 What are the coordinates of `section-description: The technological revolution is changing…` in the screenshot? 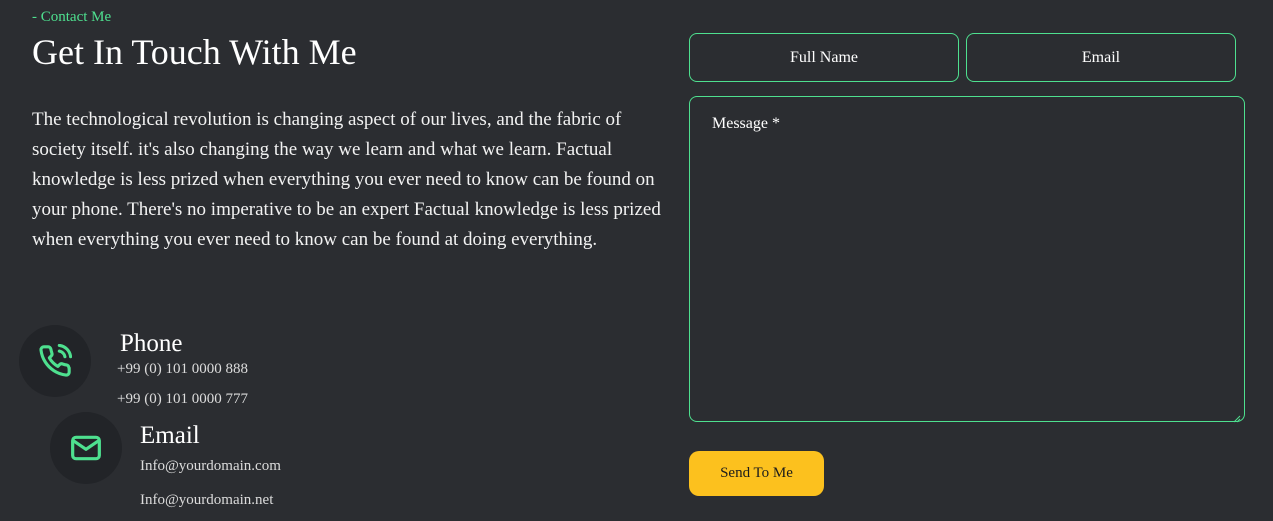 It's located at (346, 179).